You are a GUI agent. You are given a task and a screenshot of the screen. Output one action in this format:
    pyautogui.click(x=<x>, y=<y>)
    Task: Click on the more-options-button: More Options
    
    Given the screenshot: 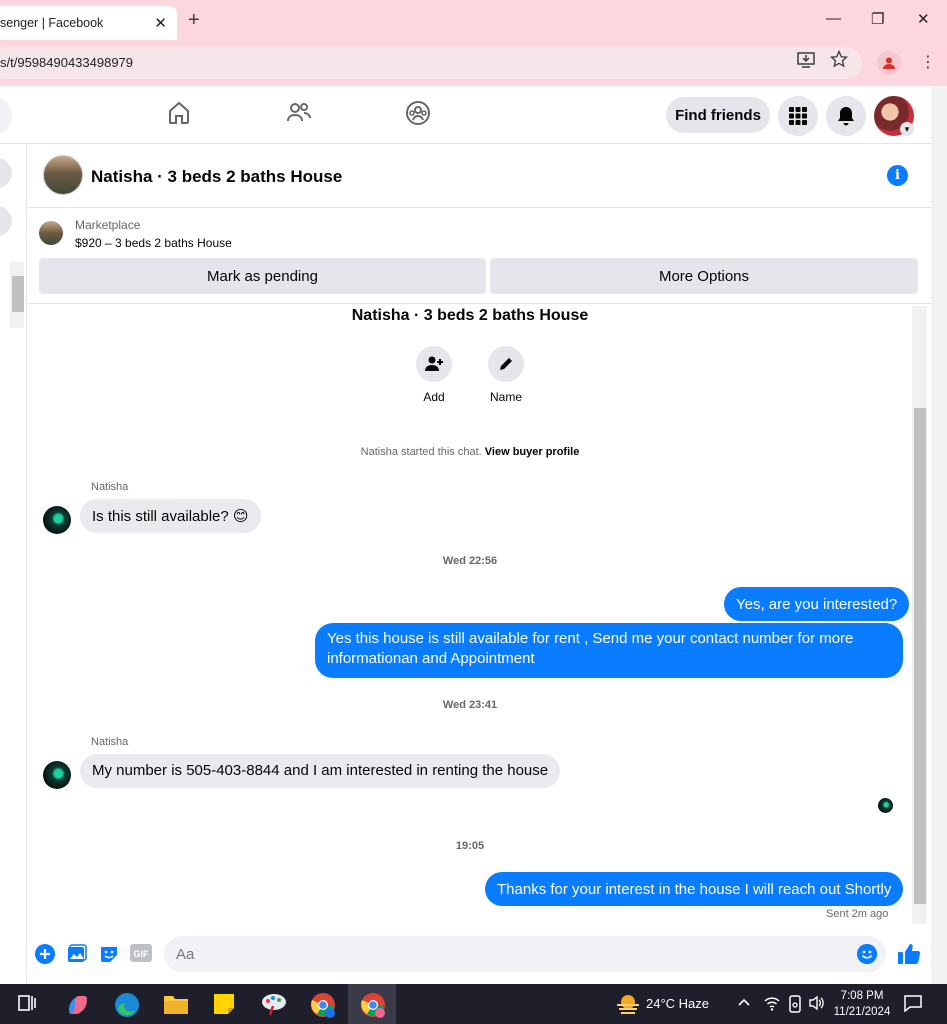 What is the action you would take?
    pyautogui.click(x=704, y=276)
    